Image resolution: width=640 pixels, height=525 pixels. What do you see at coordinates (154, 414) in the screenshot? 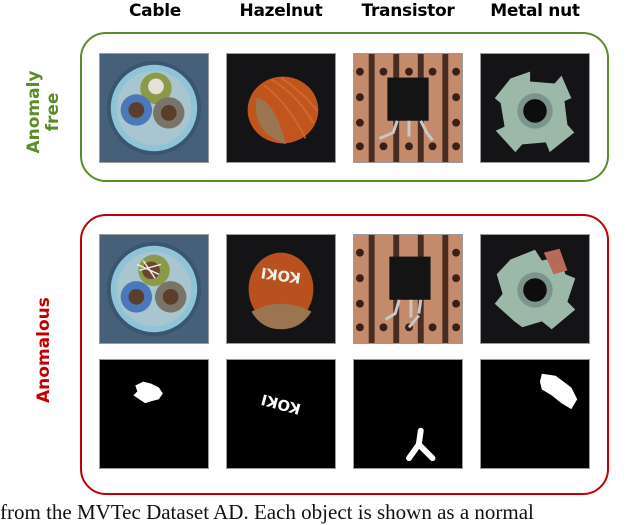
I see `cable-defect-mask` at bounding box center [154, 414].